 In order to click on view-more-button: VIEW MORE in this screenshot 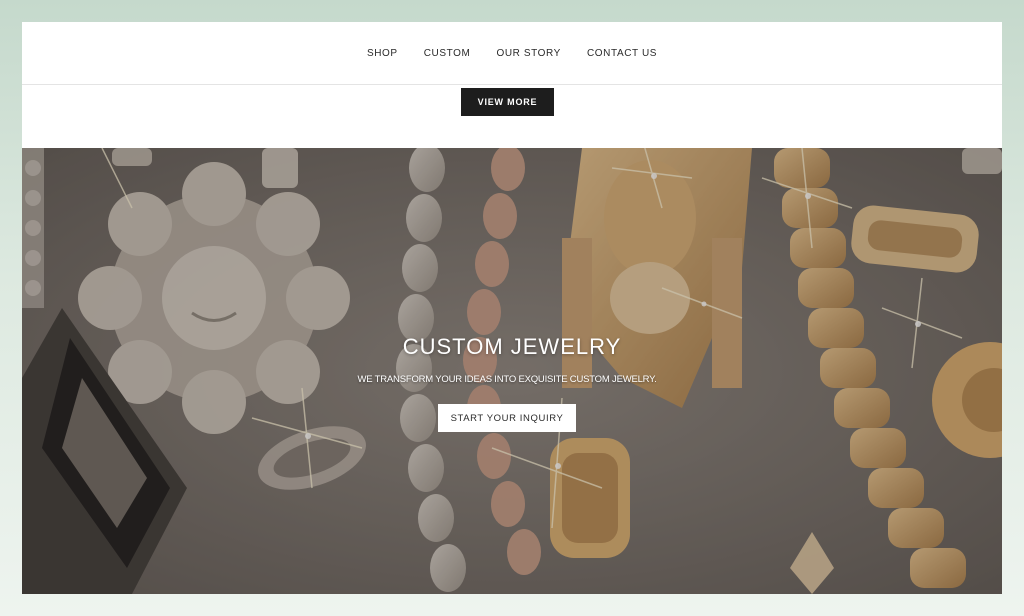, I will do `click(507, 102)`.